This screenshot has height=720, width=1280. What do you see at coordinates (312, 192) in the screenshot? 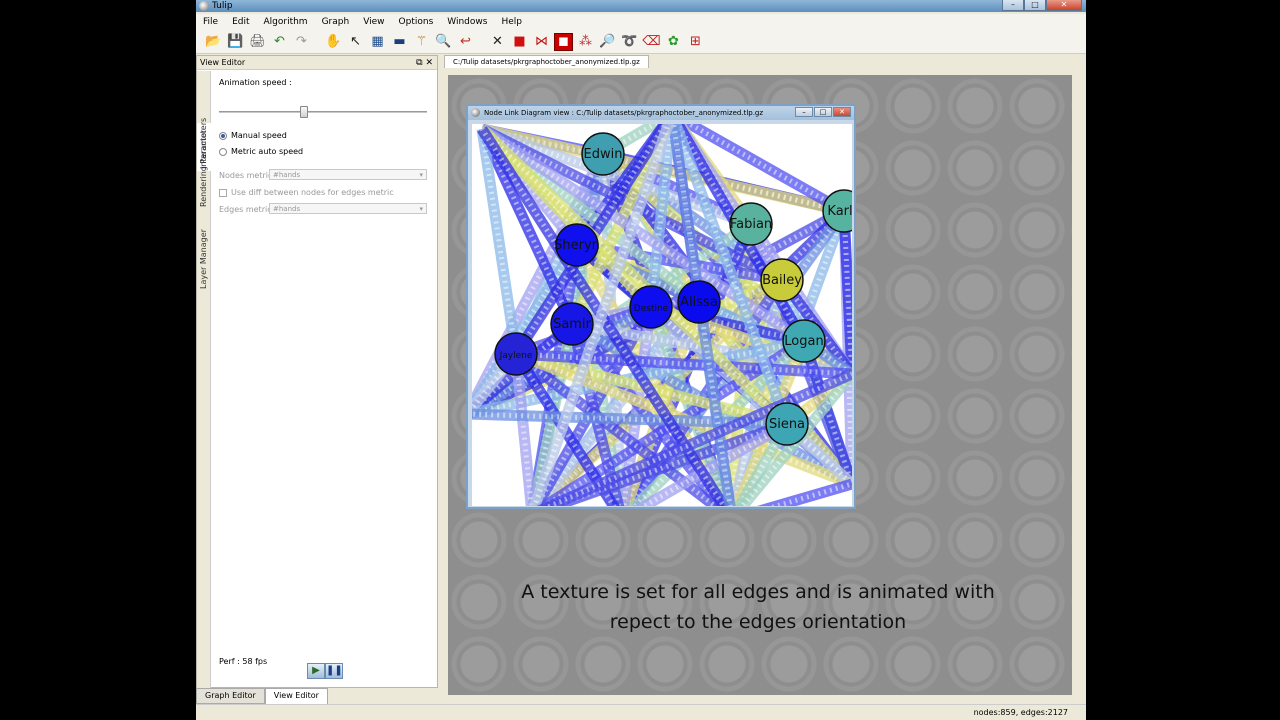
I see `use-diff-label: Use diff between nodes for edges metric` at bounding box center [312, 192].